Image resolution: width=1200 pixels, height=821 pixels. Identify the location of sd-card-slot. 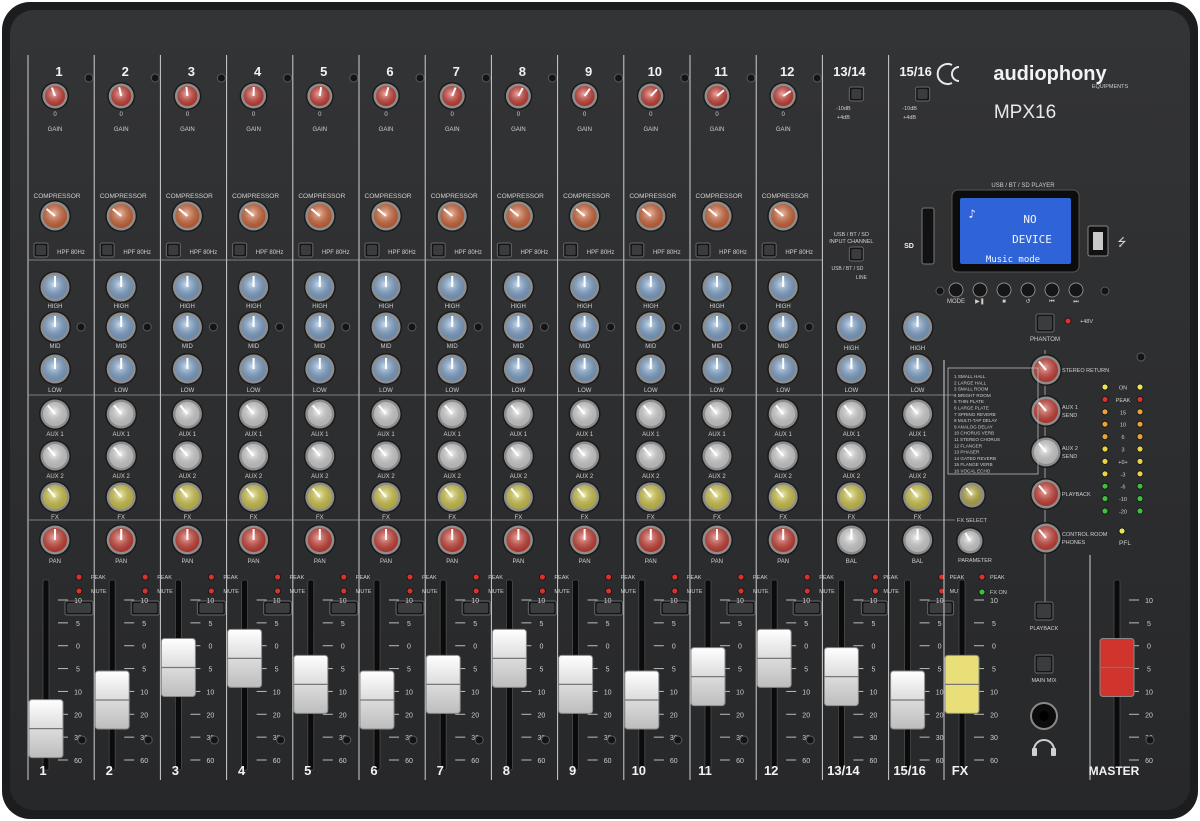
(928, 236).